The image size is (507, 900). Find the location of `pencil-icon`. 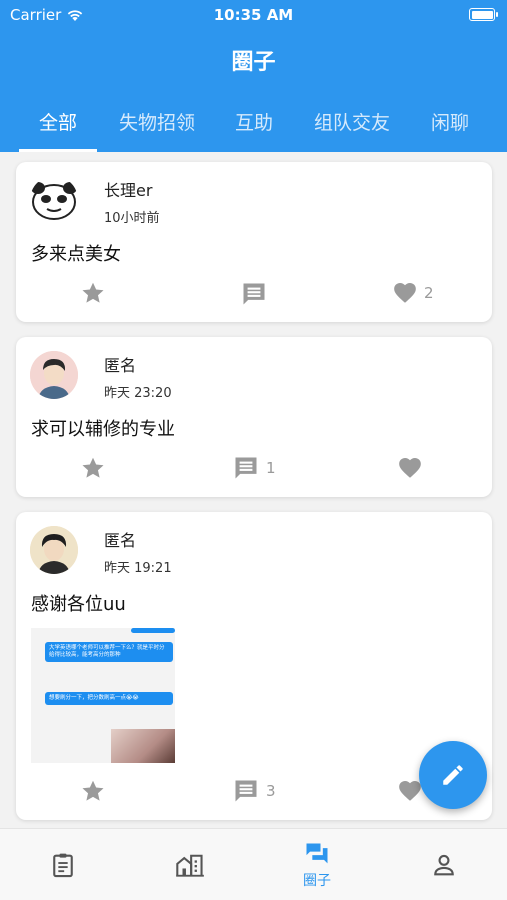

pencil-icon is located at coordinates (453, 775).